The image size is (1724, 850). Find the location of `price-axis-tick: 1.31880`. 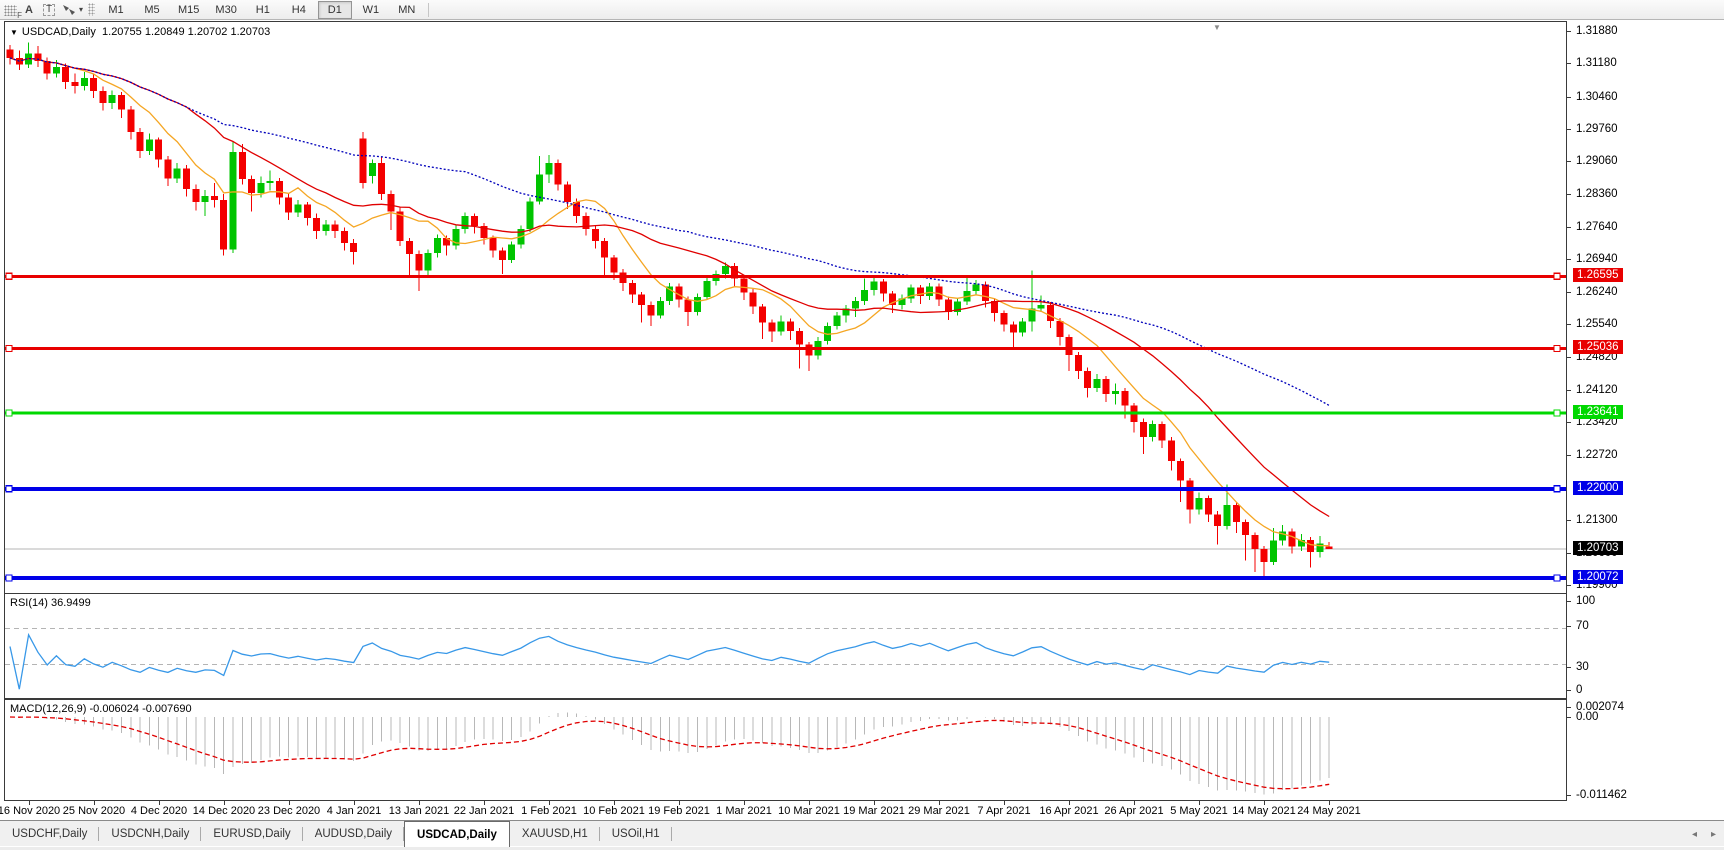

price-axis-tick: 1.31880 is located at coordinates (1597, 31).